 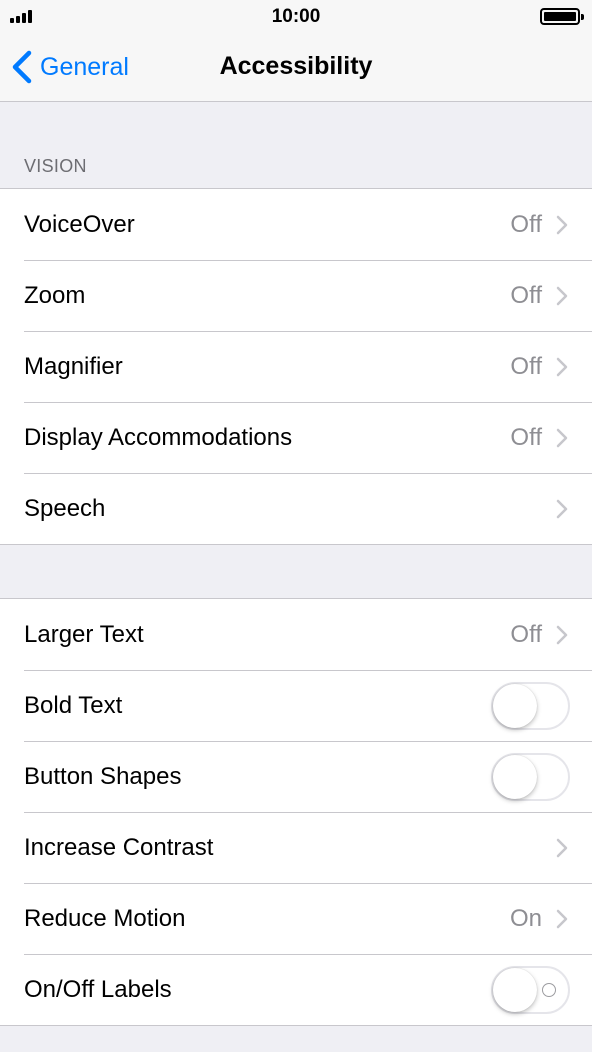 What do you see at coordinates (65, 508) in the screenshot?
I see `row-label: Speech` at bounding box center [65, 508].